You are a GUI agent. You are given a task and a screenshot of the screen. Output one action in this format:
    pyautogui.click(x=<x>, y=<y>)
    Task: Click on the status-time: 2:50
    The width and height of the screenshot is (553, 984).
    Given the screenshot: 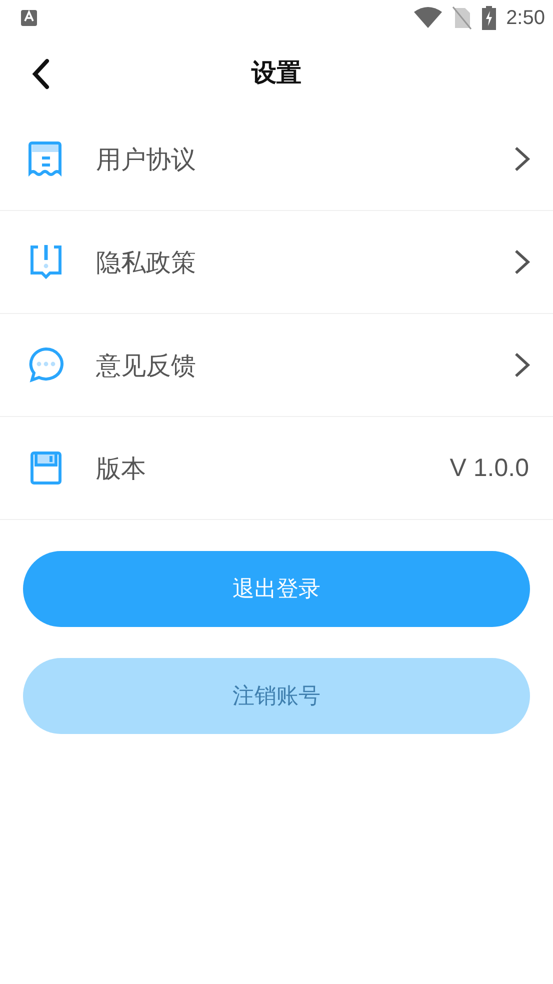 What is the action you would take?
    pyautogui.click(x=525, y=18)
    